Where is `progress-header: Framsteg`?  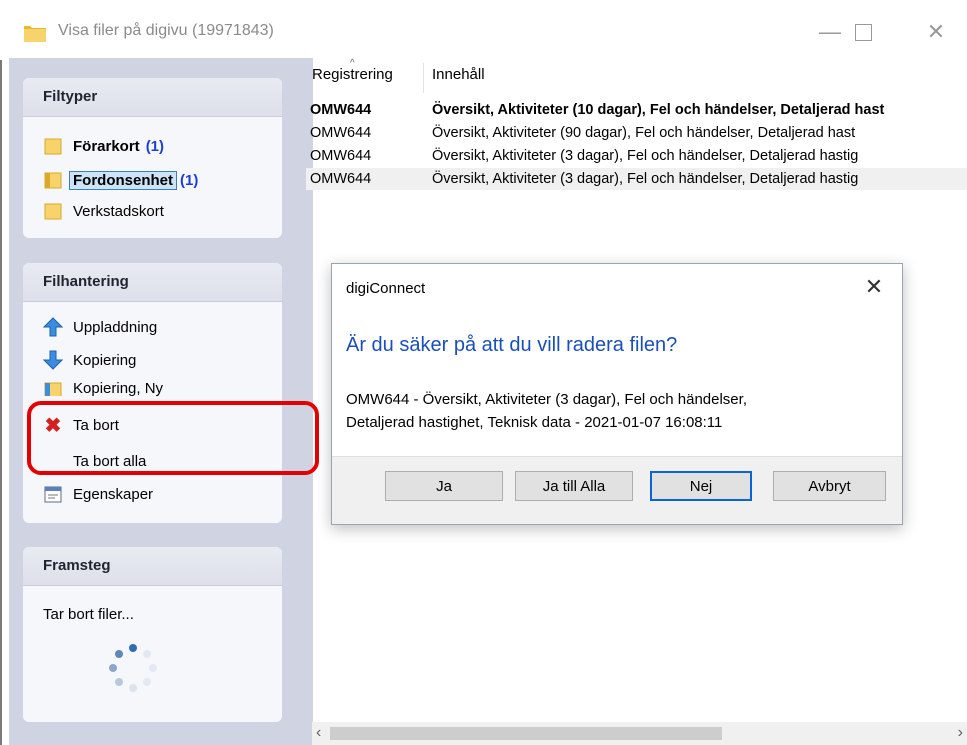
progress-header: Framsteg is located at coordinates (152, 566).